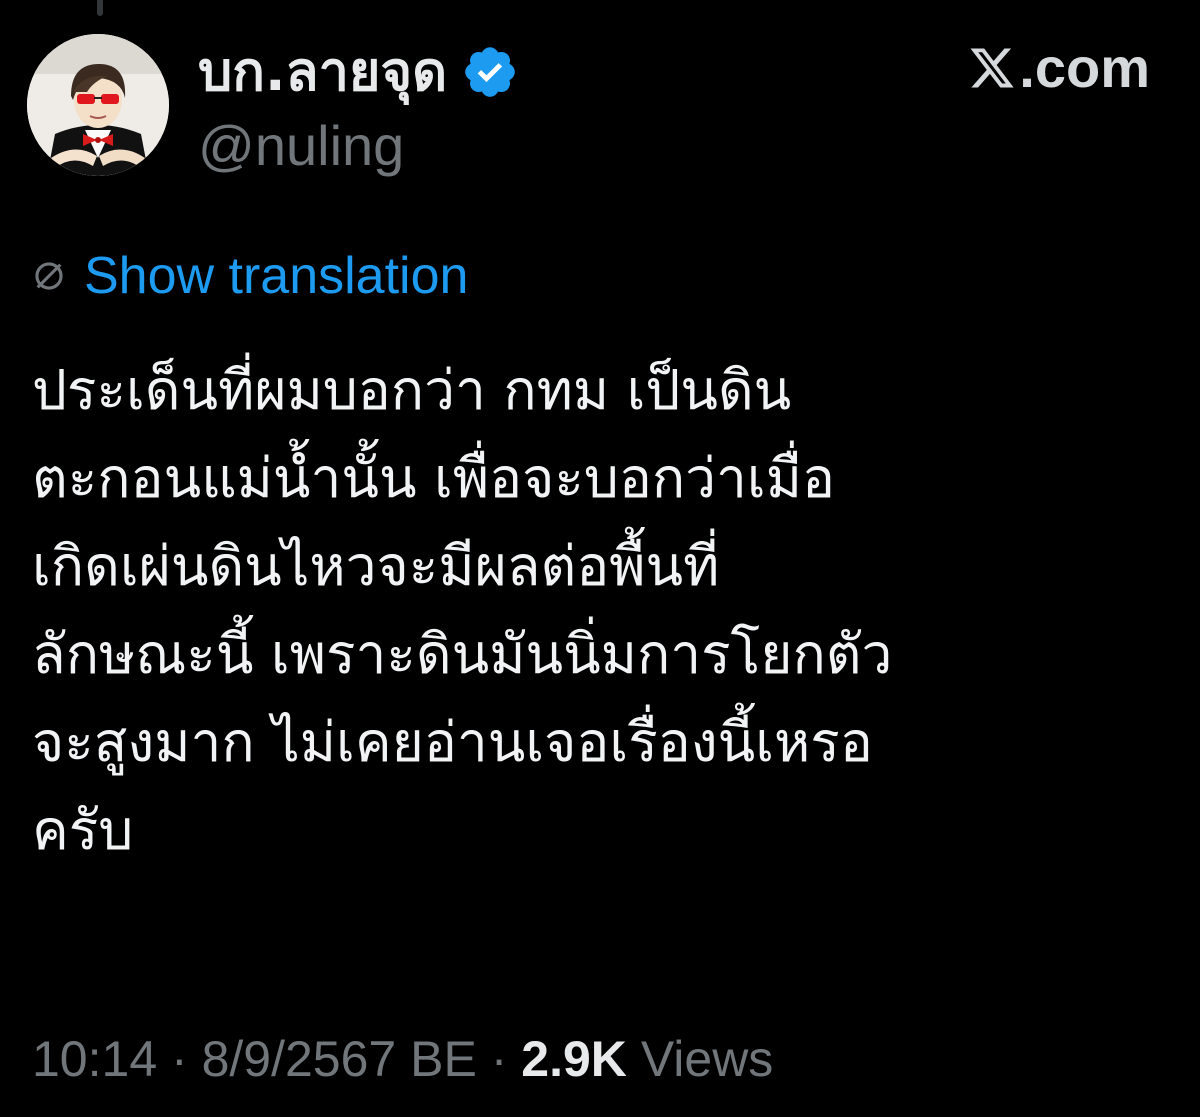 This screenshot has width=1200, height=1117. I want to click on brand-watermark: .com, so click(1058, 68).